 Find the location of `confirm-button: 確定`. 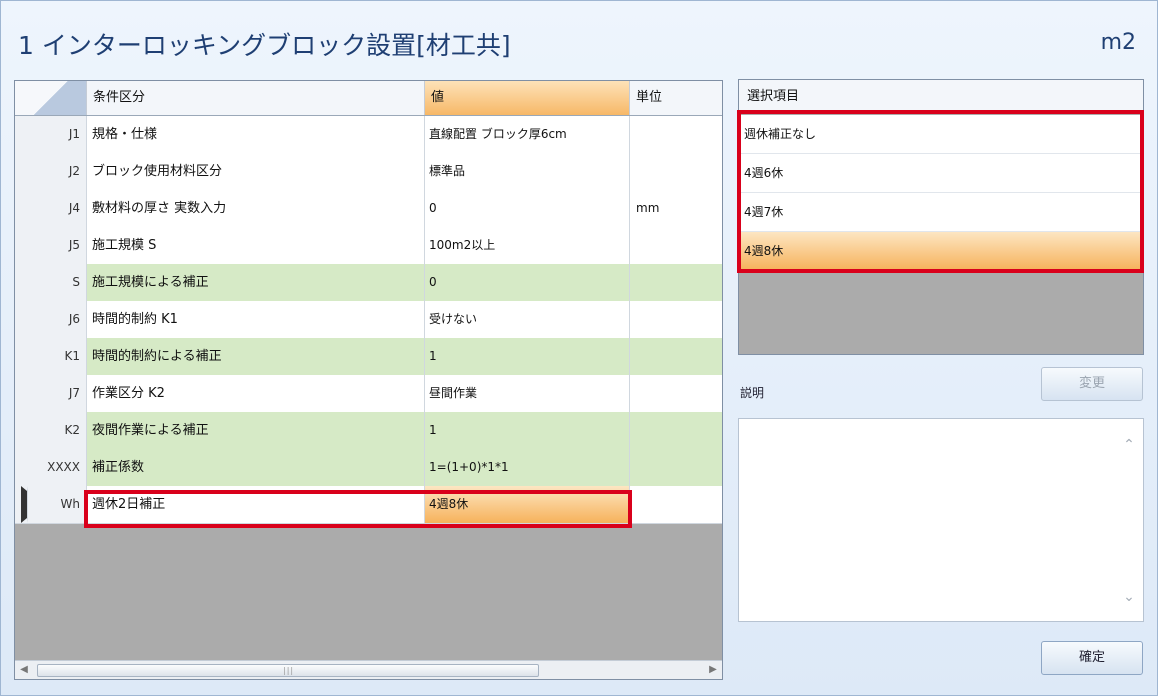

confirm-button: 確定 is located at coordinates (1092, 658).